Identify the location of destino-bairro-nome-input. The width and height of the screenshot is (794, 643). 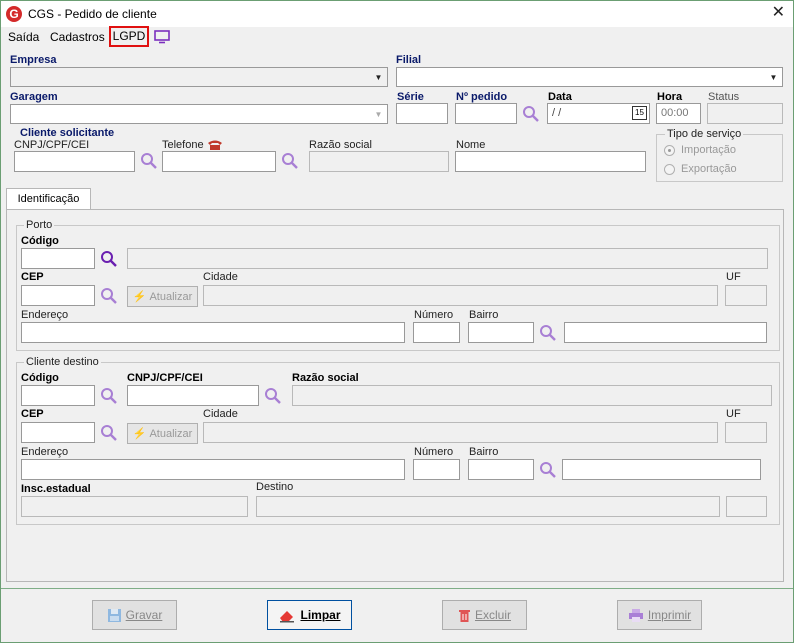
(661, 469).